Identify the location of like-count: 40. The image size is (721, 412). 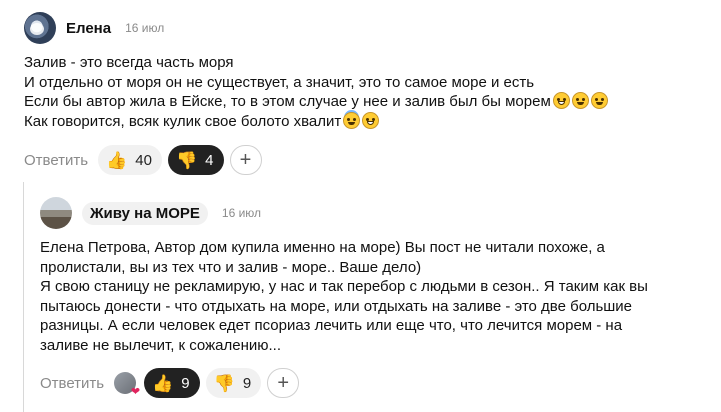
(143, 160).